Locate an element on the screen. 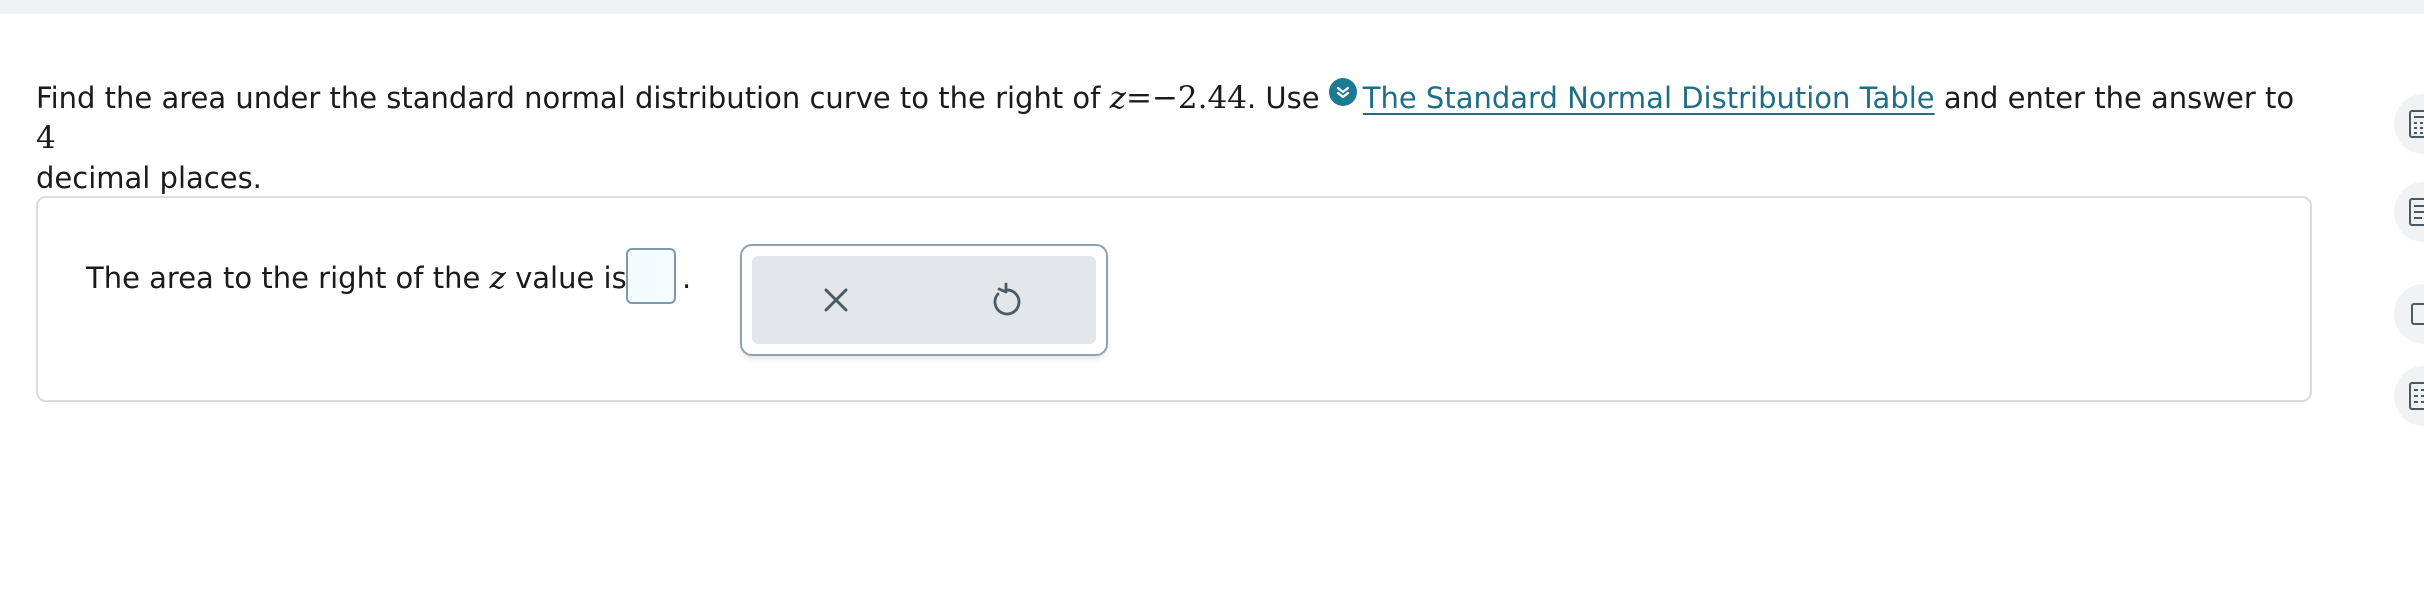  equals-sign: = is located at coordinates (1138, 98).